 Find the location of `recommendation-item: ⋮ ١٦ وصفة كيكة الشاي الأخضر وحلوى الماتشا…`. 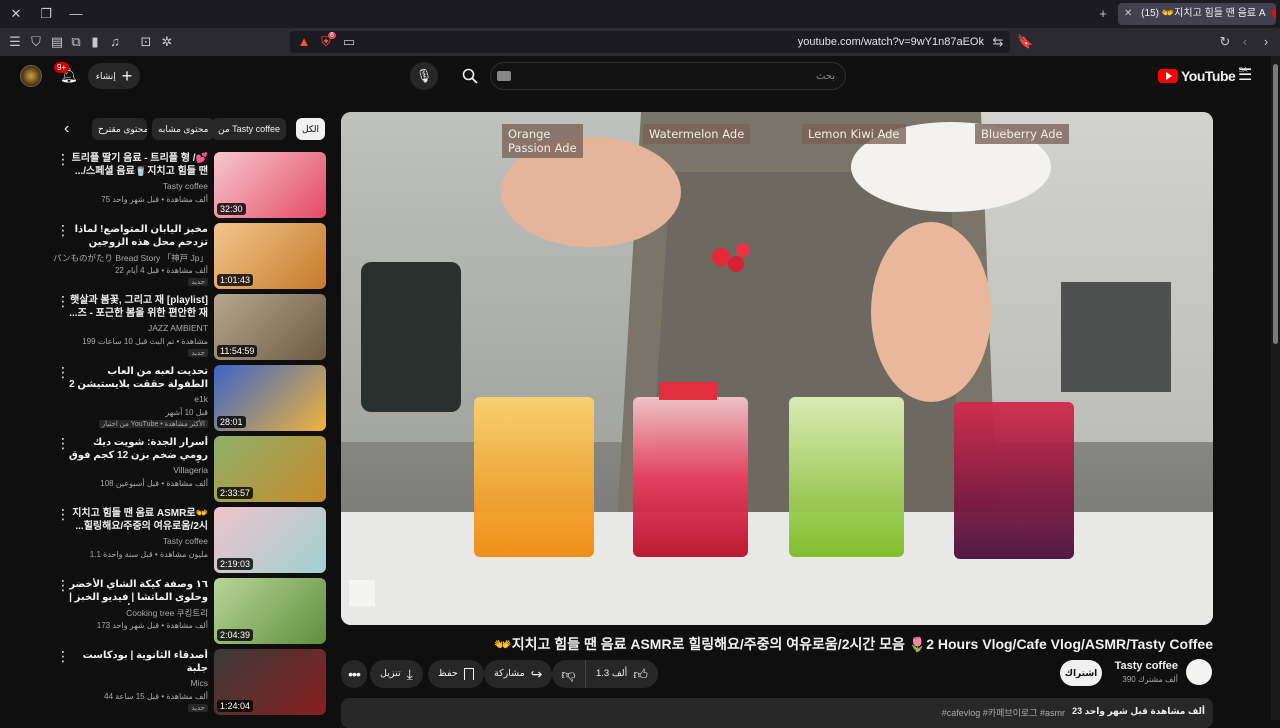

recommendation-item: ⋮ ١٦ وصفة كيكة الشاي الأخضر وحلوى الماتشا… is located at coordinates (191, 611).